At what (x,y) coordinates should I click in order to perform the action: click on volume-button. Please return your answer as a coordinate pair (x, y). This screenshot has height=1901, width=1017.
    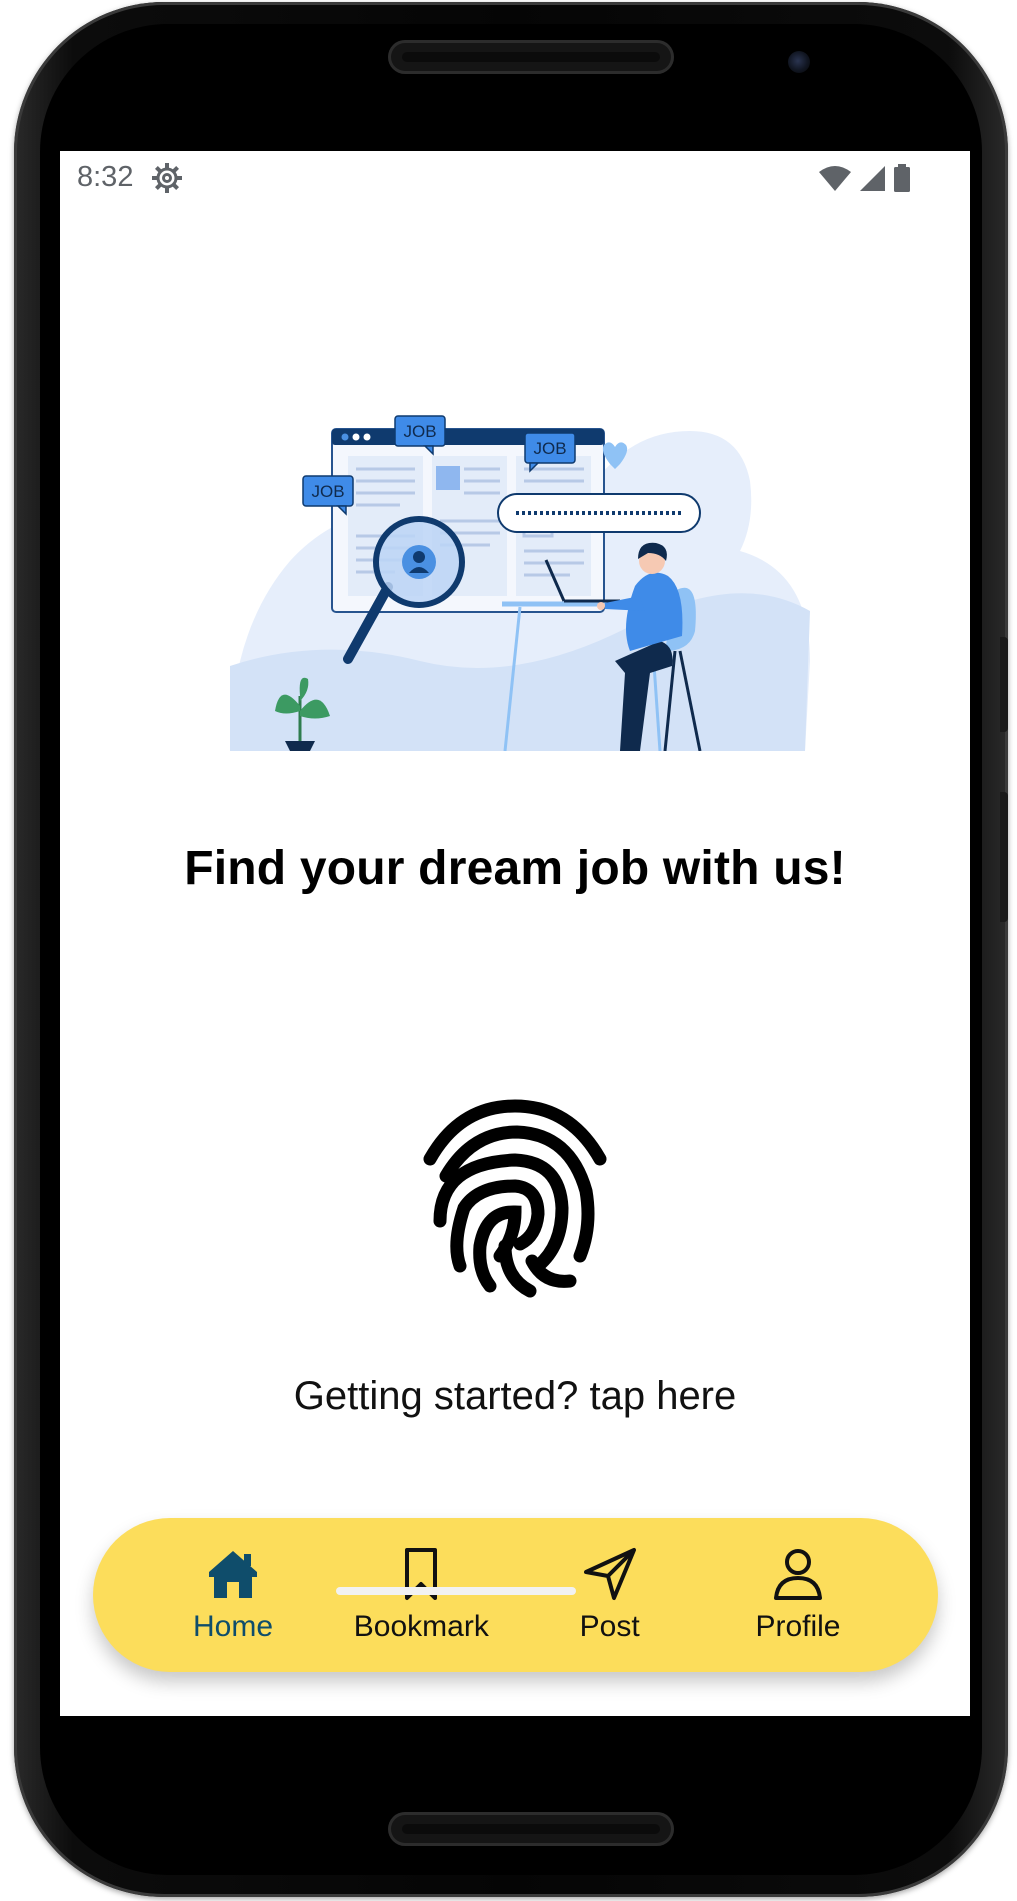
    Looking at the image, I should click on (1004, 857).